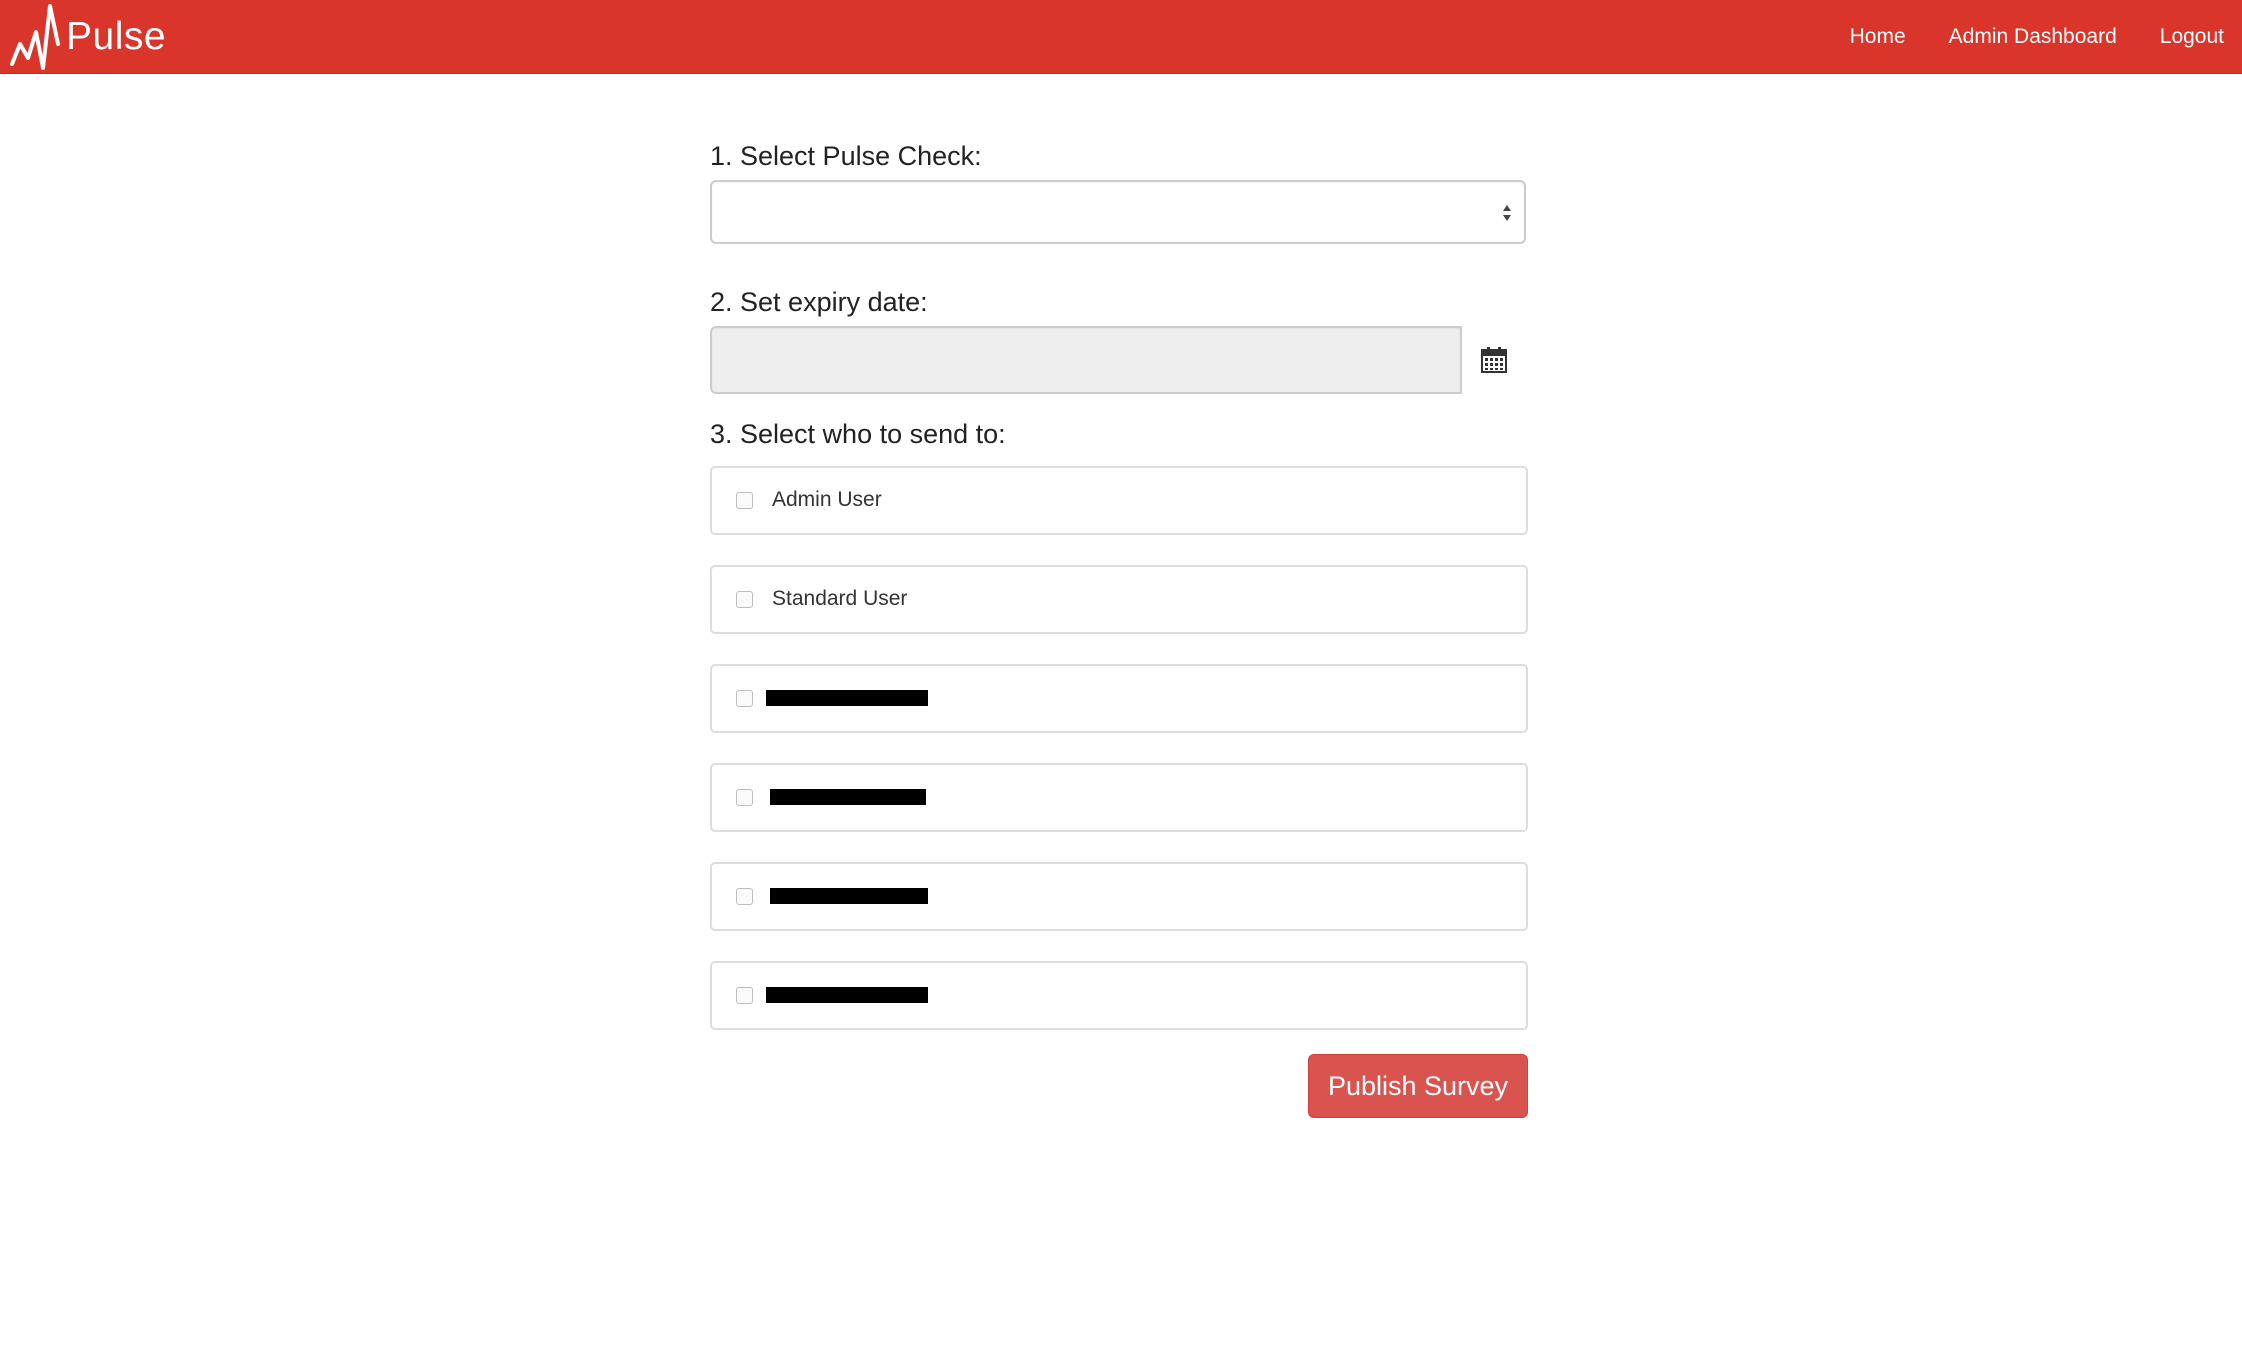 This screenshot has height=1364, width=2242. What do you see at coordinates (1118, 212) in the screenshot?
I see `pulse-check-select` at bounding box center [1118, 212].